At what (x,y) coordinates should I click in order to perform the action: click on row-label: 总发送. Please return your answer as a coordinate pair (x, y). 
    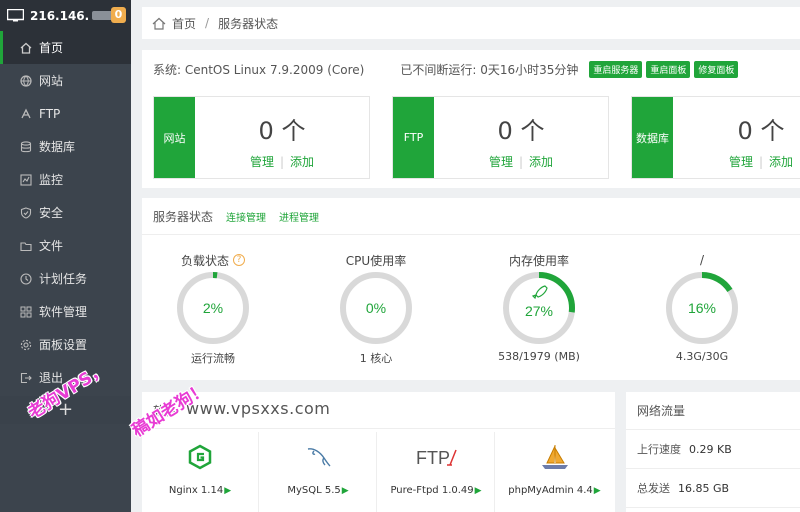
    Looking at the image, I should click on (653, 488).